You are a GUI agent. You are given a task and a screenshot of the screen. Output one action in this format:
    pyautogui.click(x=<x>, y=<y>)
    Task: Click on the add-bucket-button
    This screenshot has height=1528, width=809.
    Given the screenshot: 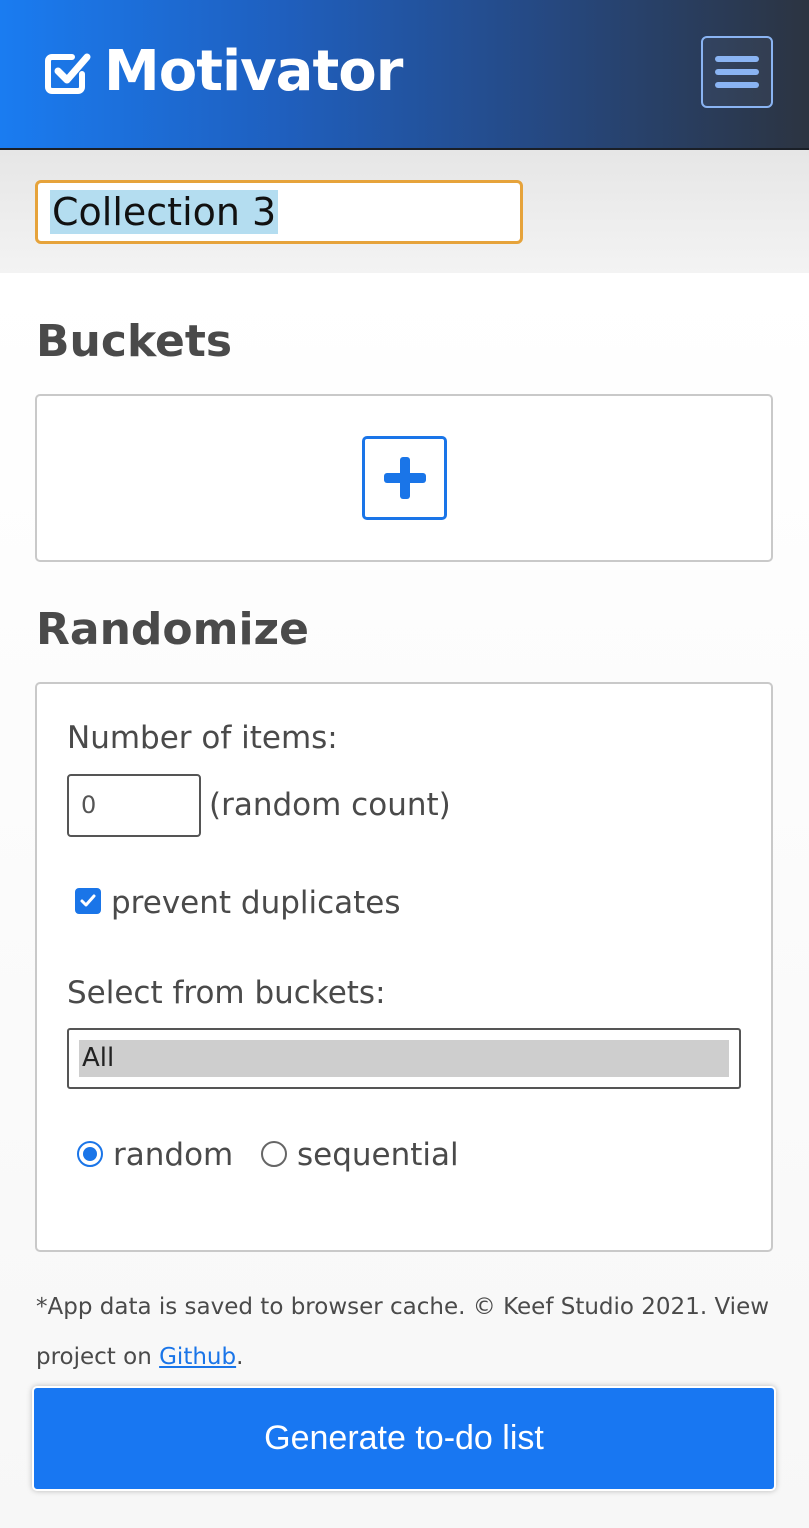 What is the action you would take?
    pyautogui.click(x=404, y=478)
    